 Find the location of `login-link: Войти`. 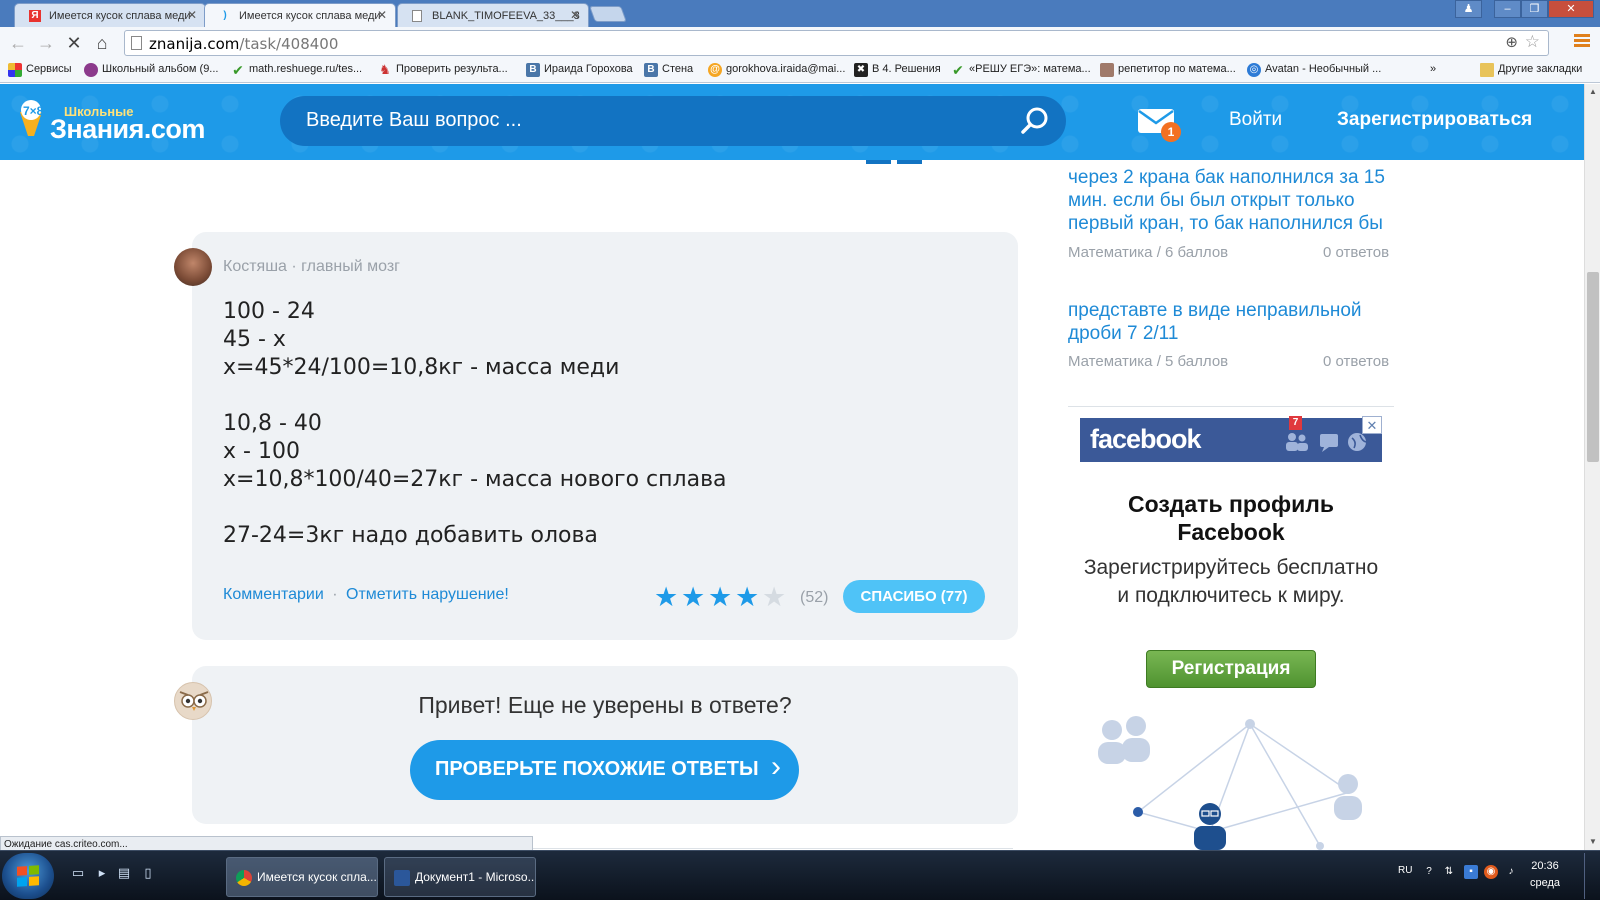

login-link: Войти is located at coordinates (1255, 120).